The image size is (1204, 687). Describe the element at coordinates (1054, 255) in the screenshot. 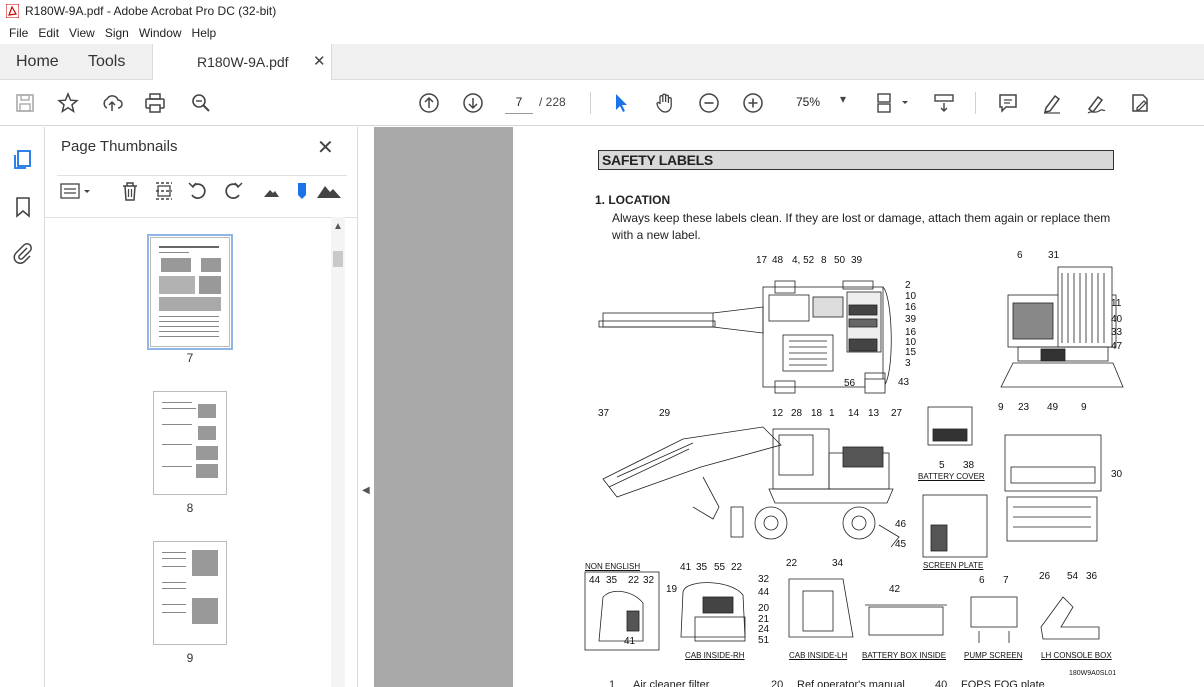

I see `callout-label: 31` at that location.